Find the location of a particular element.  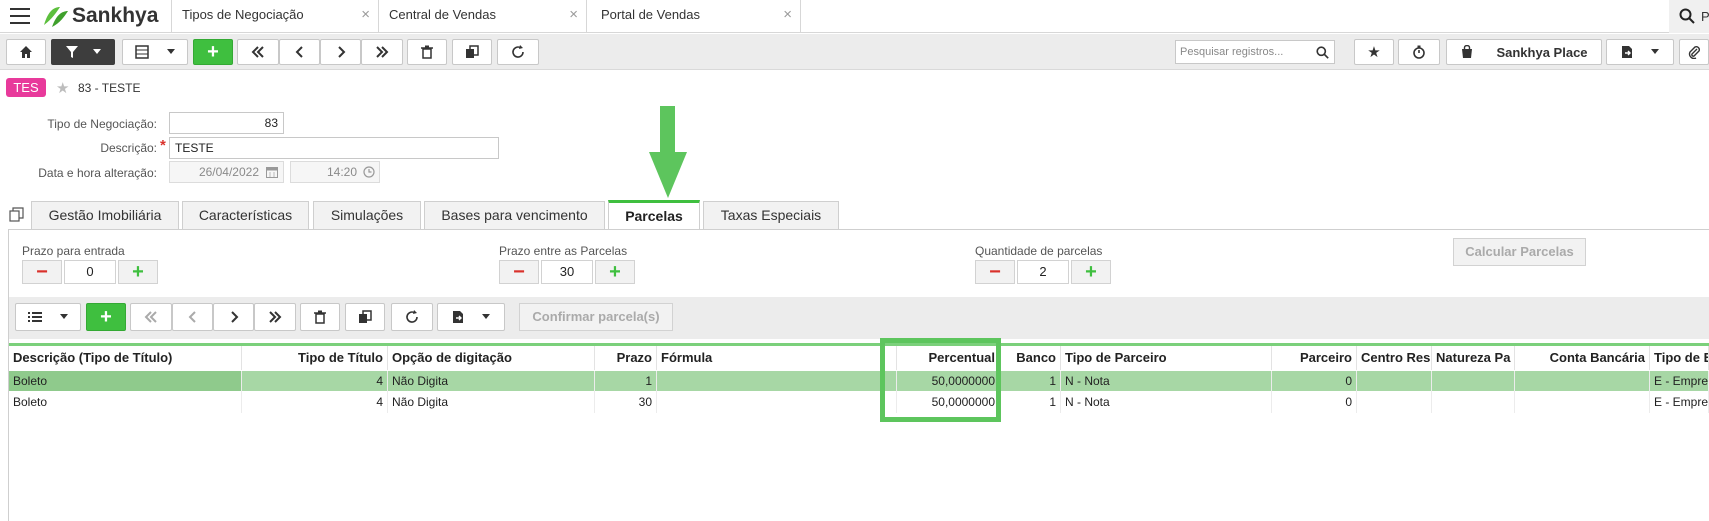

quantidade-parcelas-label: Quantidade de parcelas is located at coordinates (1039, 251).